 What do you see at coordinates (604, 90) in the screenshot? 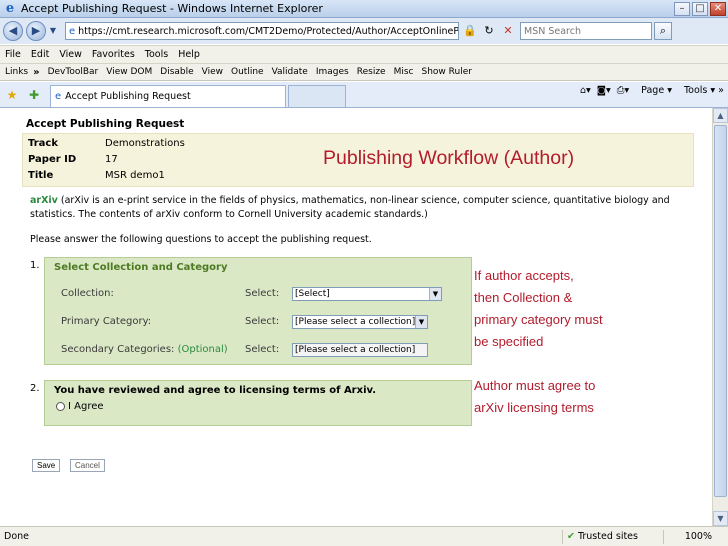
I see `feeds-icon: ◙▾` at bounding box center [604, 90].